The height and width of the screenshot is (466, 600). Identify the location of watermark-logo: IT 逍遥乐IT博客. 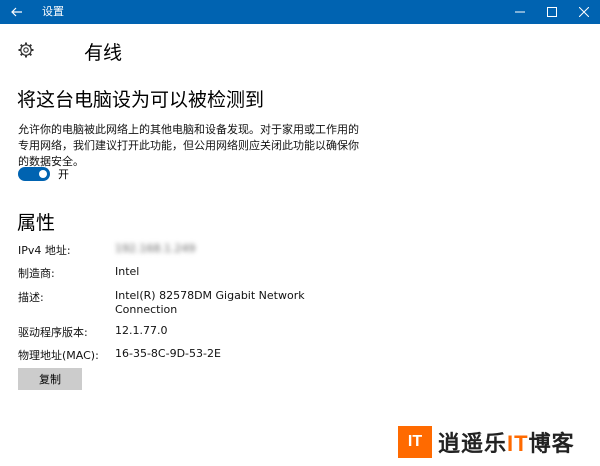
(486, 442).